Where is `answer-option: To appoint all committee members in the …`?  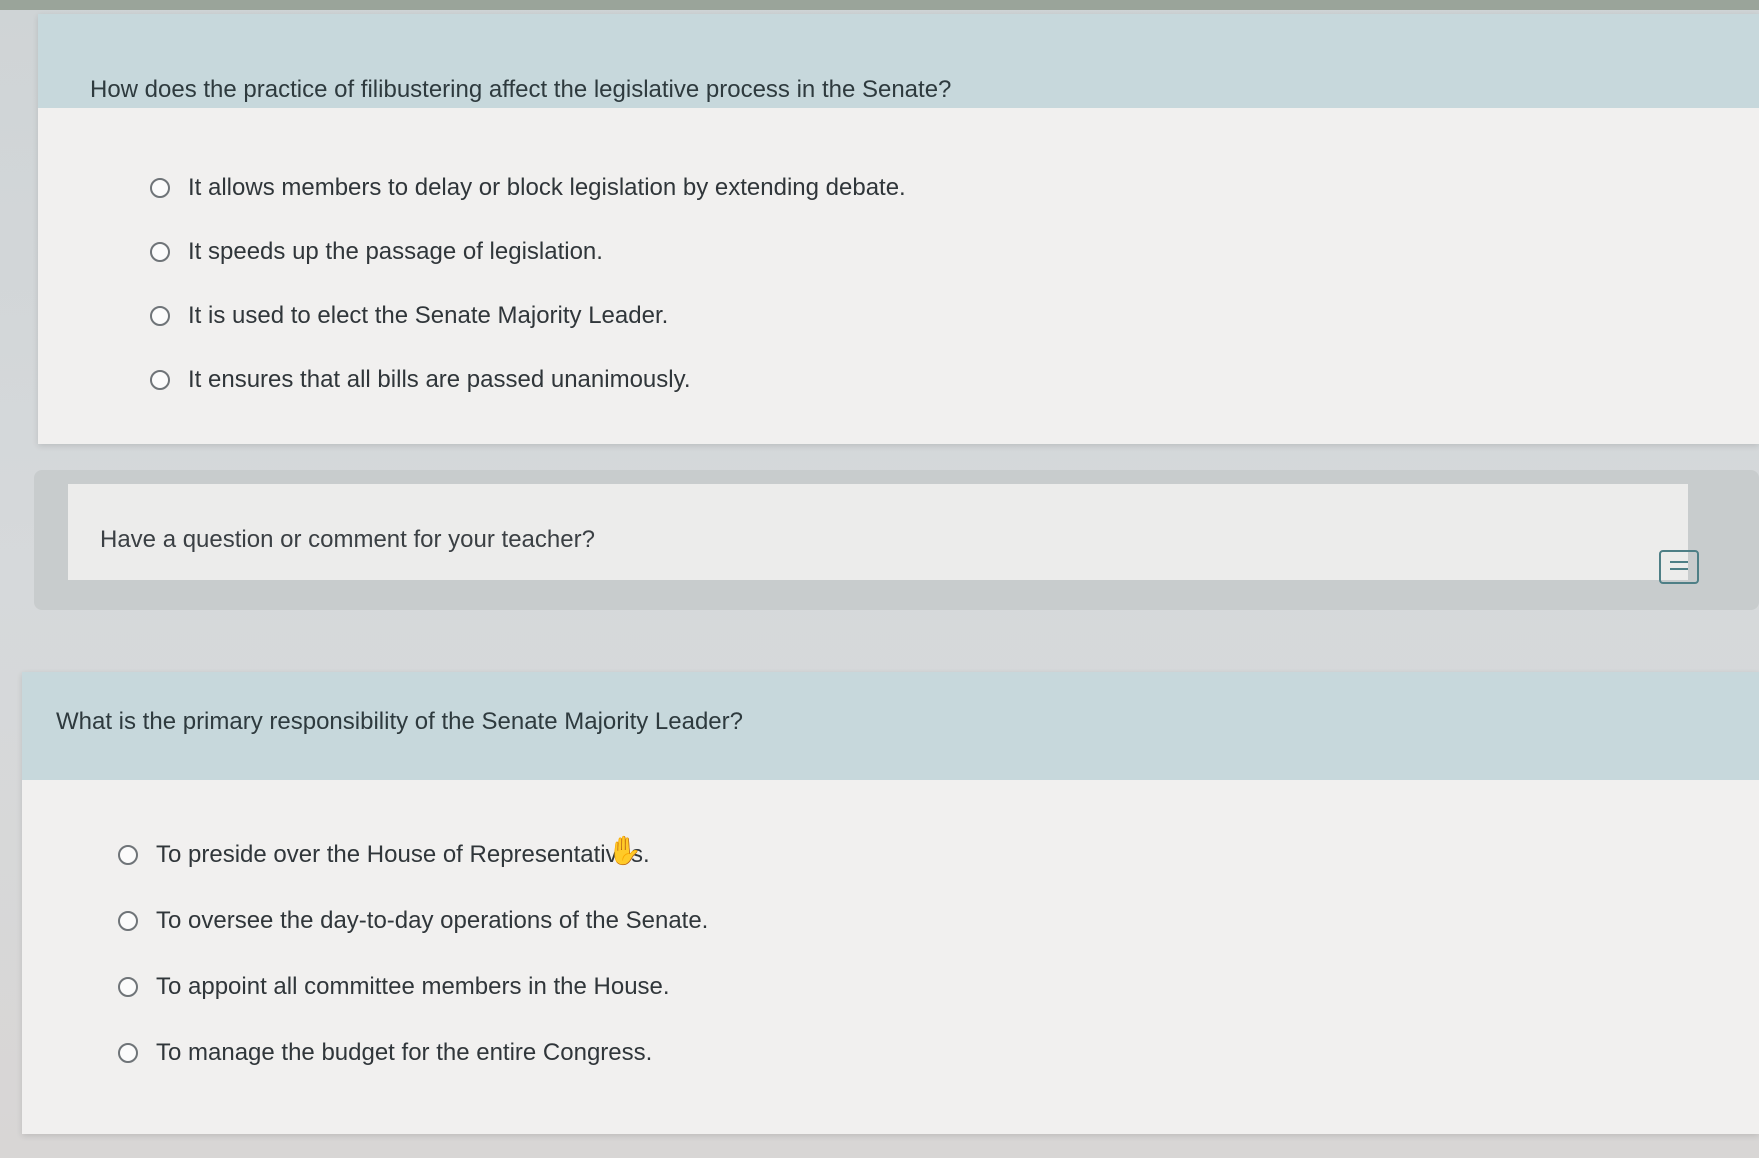 answer-option: To appoint all committee members in the … is located at coordinates (938, 987).